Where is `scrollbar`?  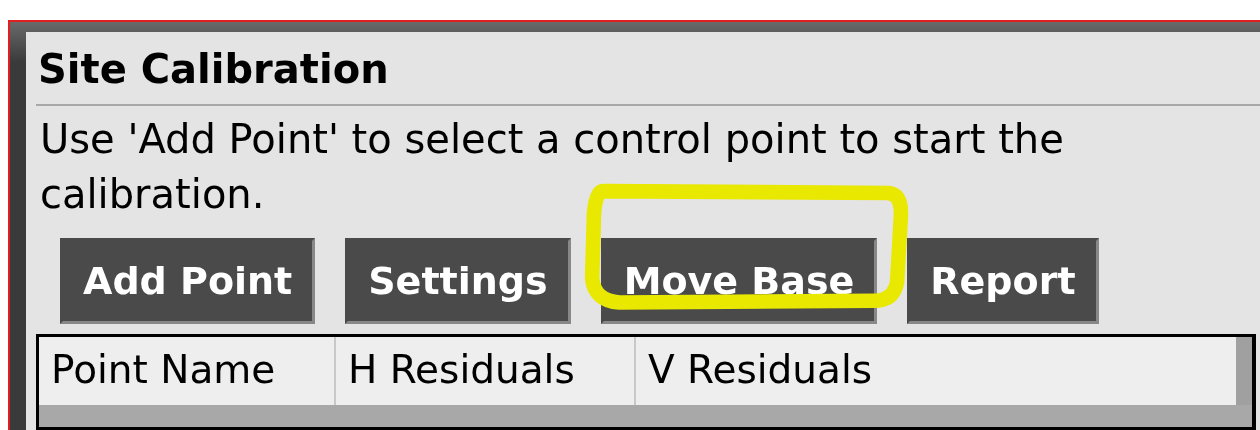 scrollbar is located at coordinates (1244, 371).